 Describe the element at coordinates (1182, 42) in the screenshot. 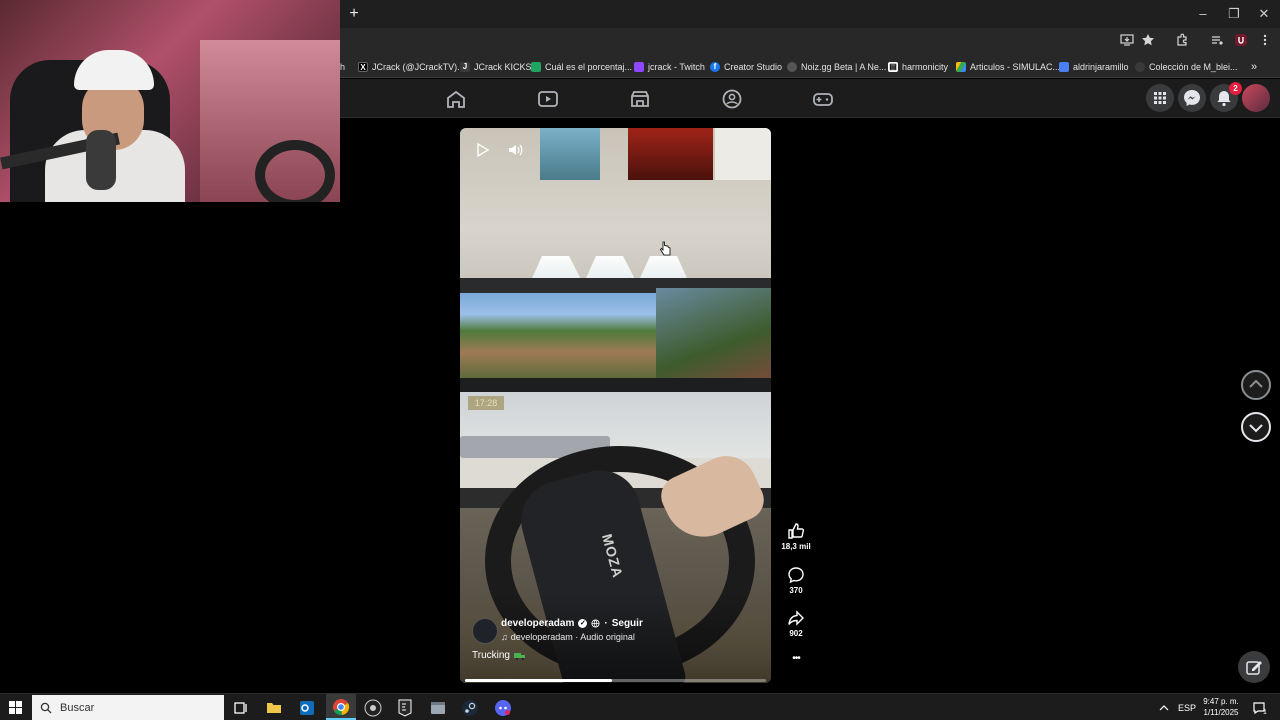

I see `extensions-icon` at that location.